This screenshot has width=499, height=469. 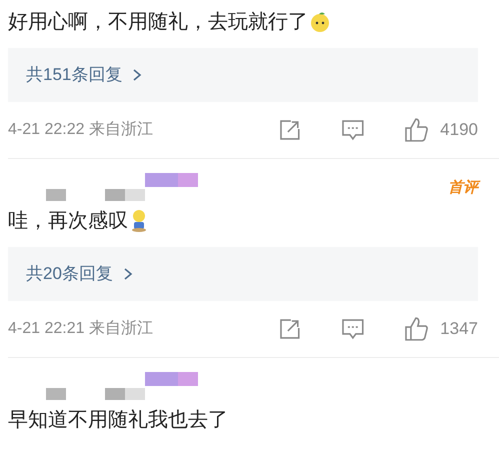 I want to click on comment-time: 4-21 22:21 来自浙江, so click(x=81, y=328).